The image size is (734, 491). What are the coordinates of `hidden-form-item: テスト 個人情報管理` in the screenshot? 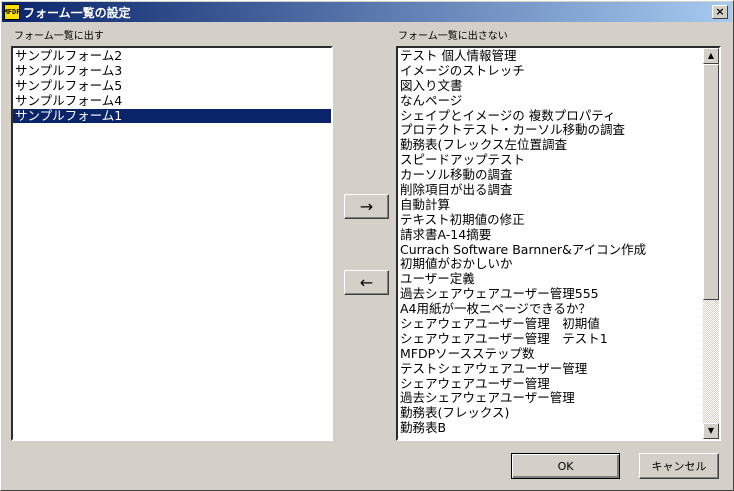 It's located at (550, 56).